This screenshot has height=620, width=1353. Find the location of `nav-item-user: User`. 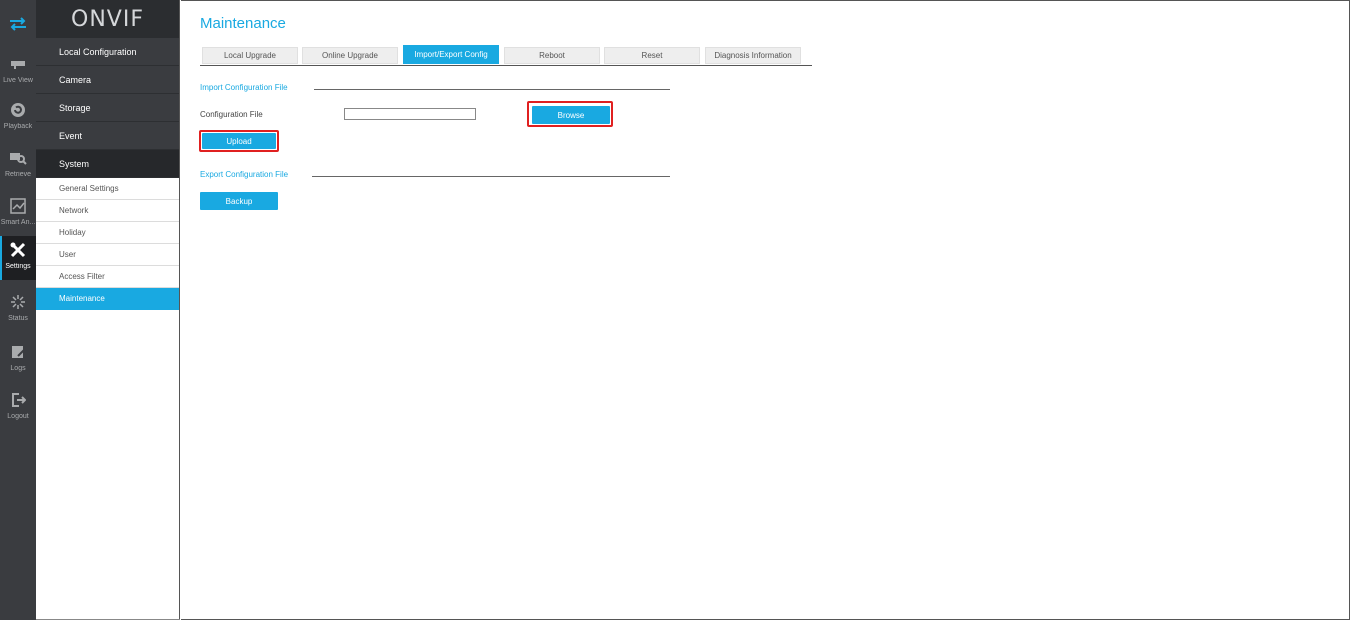

nav-item-user: User is located at coordinates (107, 255).